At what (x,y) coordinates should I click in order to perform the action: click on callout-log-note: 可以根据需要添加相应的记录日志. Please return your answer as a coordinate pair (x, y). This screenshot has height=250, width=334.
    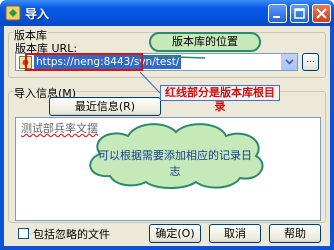
    Looking at the image, I should click on (175, 163).